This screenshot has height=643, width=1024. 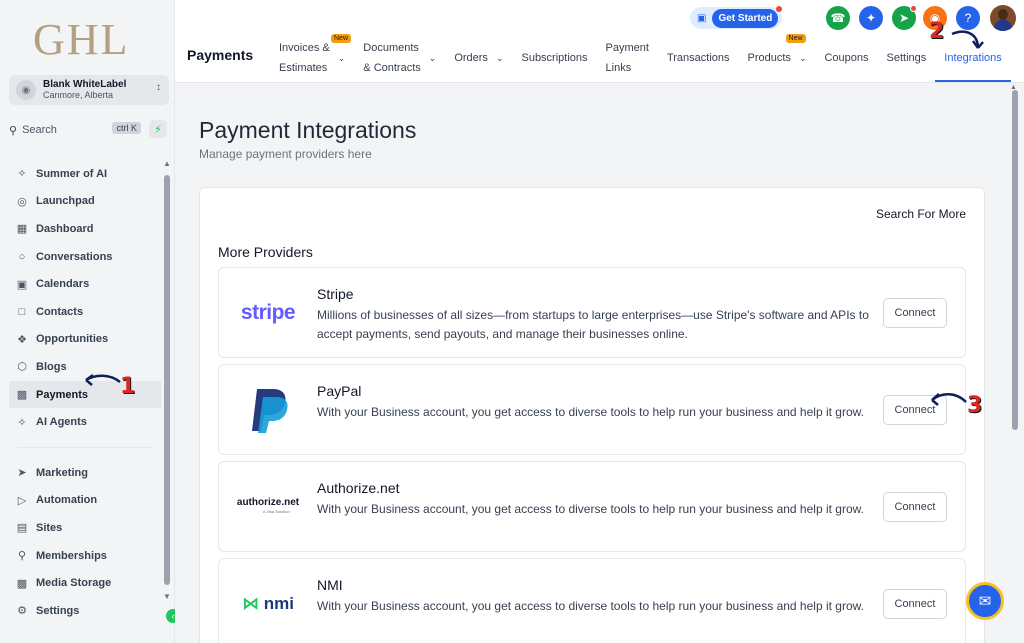 I want to click on stripe-logo-text: stripe, so click(x=268, y=312).